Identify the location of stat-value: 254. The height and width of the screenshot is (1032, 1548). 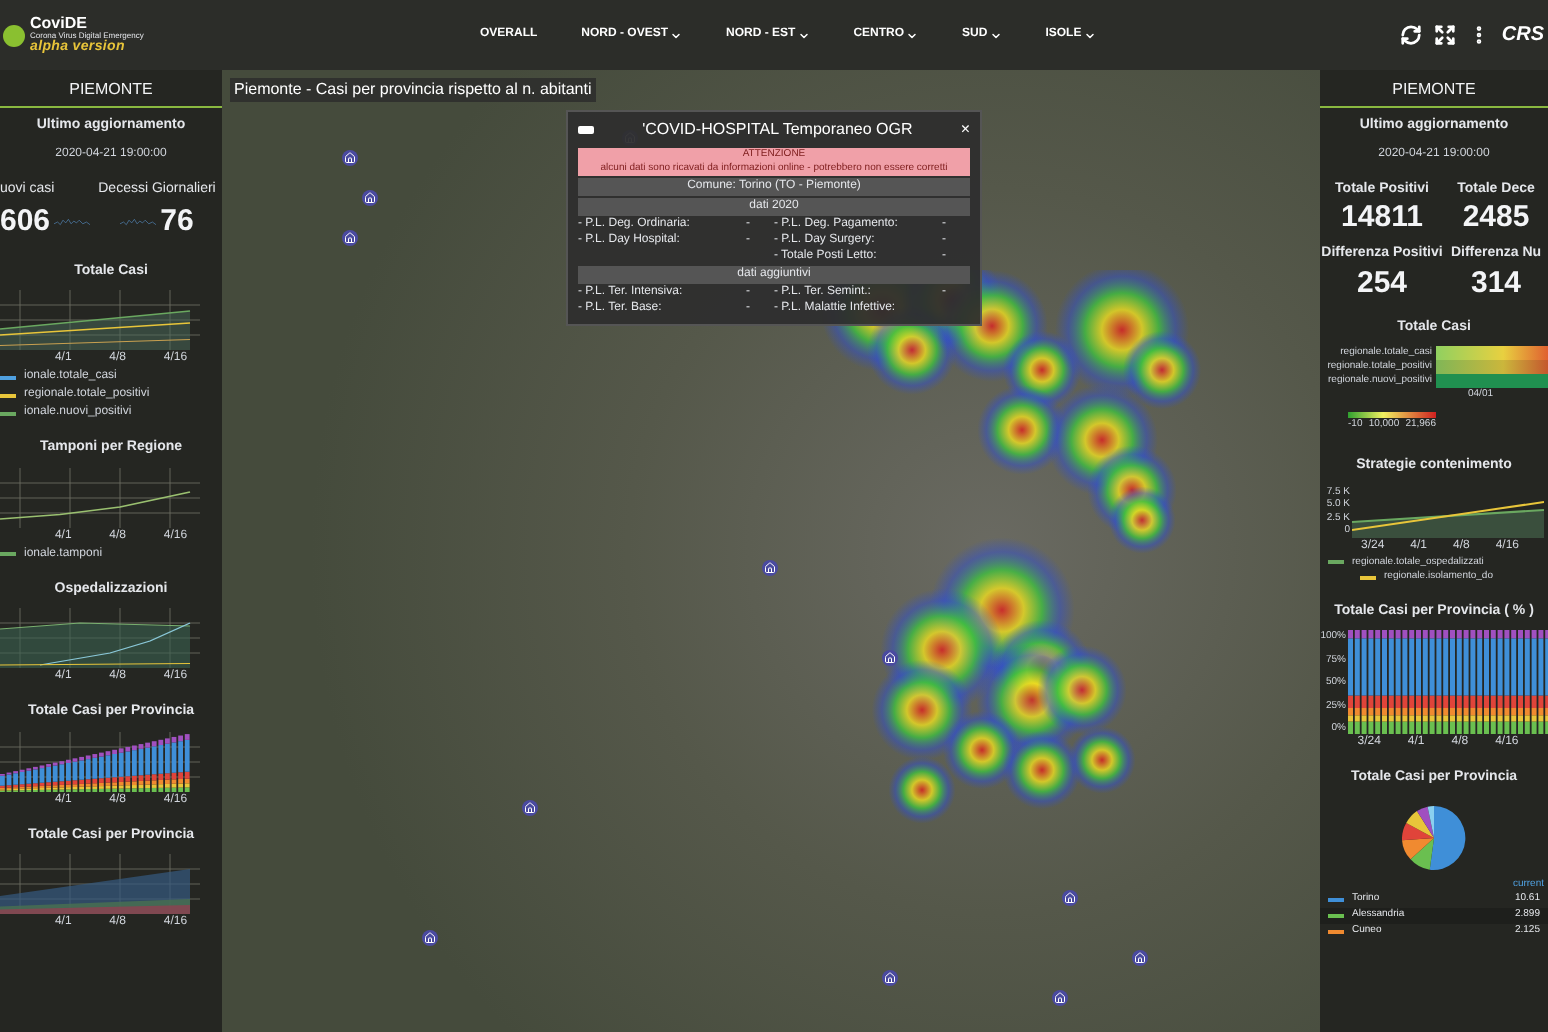
(1382, 283).